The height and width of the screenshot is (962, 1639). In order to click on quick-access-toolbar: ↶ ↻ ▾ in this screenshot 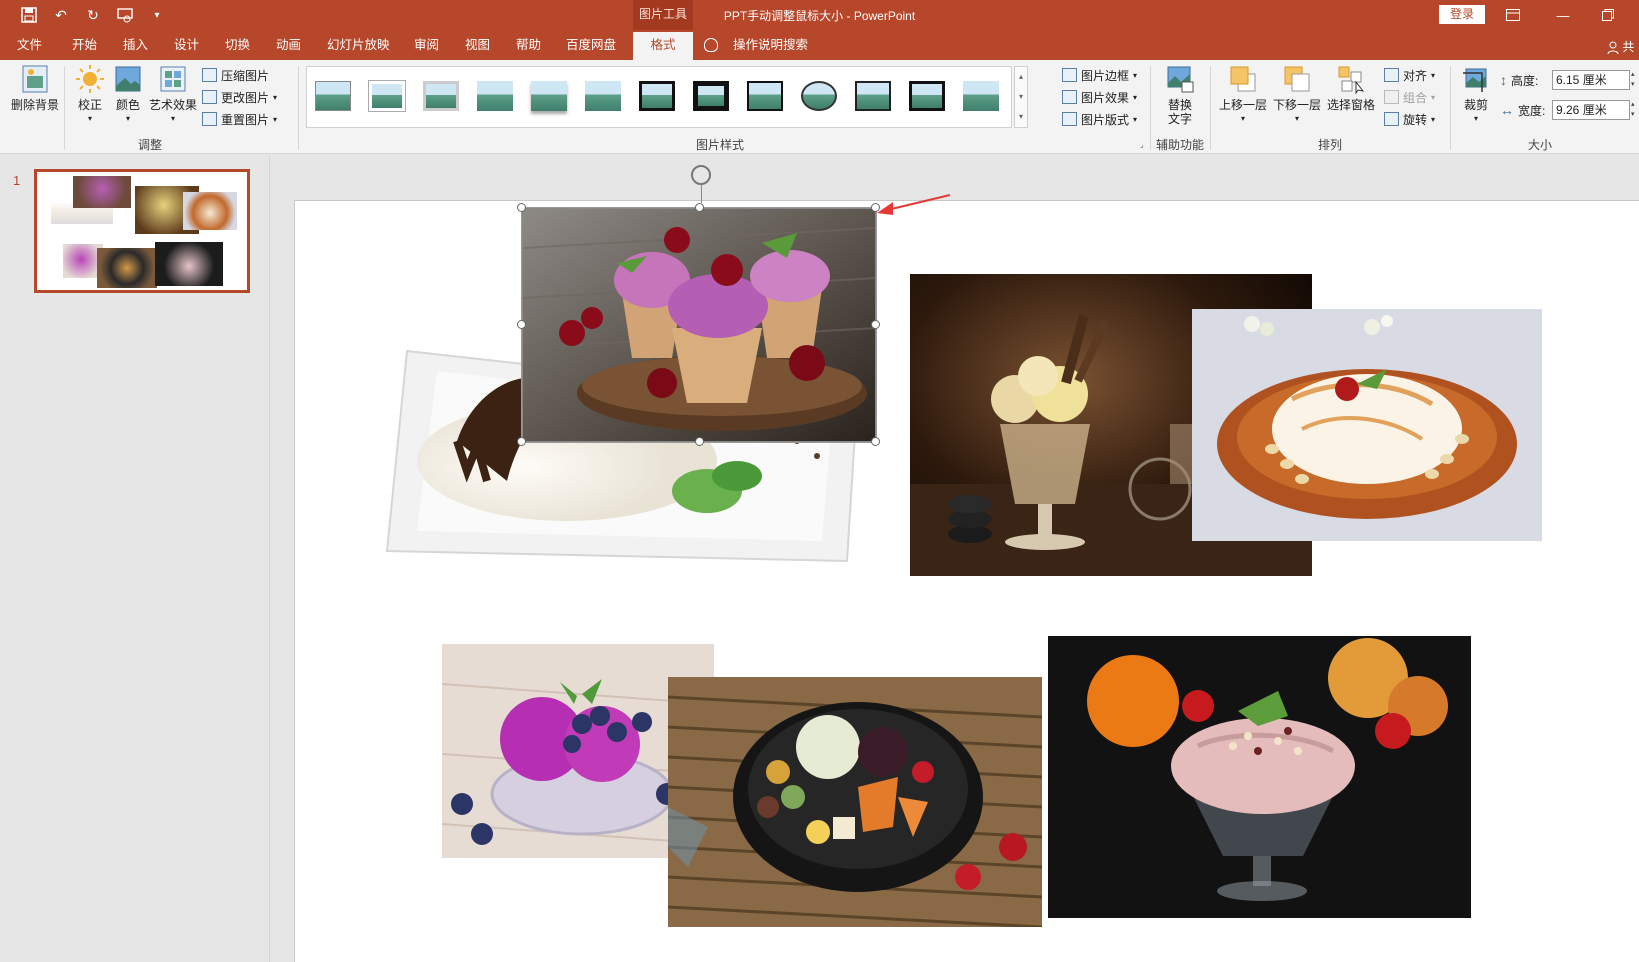, I will do `click(93, 15)`.